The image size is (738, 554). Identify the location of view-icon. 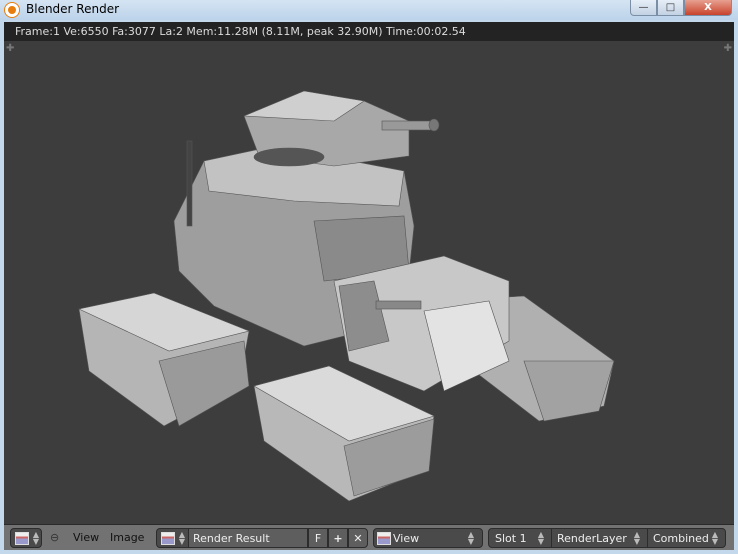
(384, 538).